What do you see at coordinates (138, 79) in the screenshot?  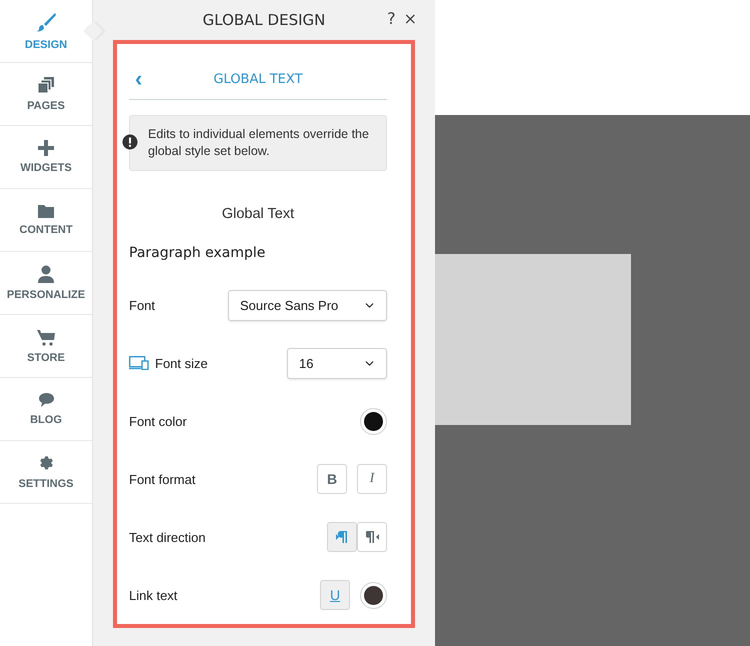 I see `back-button: ‹` at bounding box center [138, 79].